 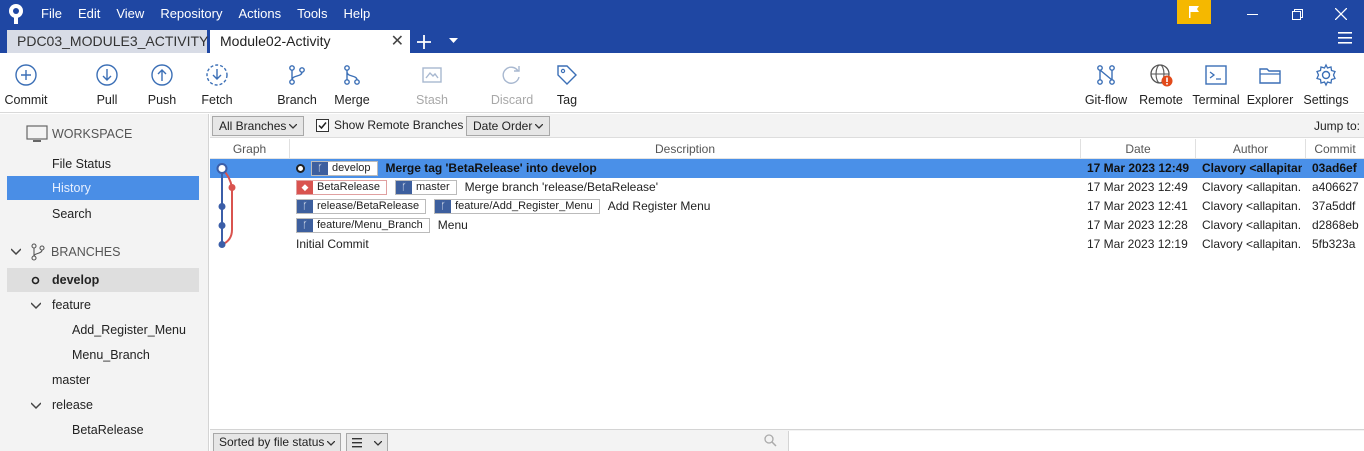 What do you see at coordinates (1326, 85) in the screenshot?
I see `settings-button: Settings` at bounding box center [1326, 85].